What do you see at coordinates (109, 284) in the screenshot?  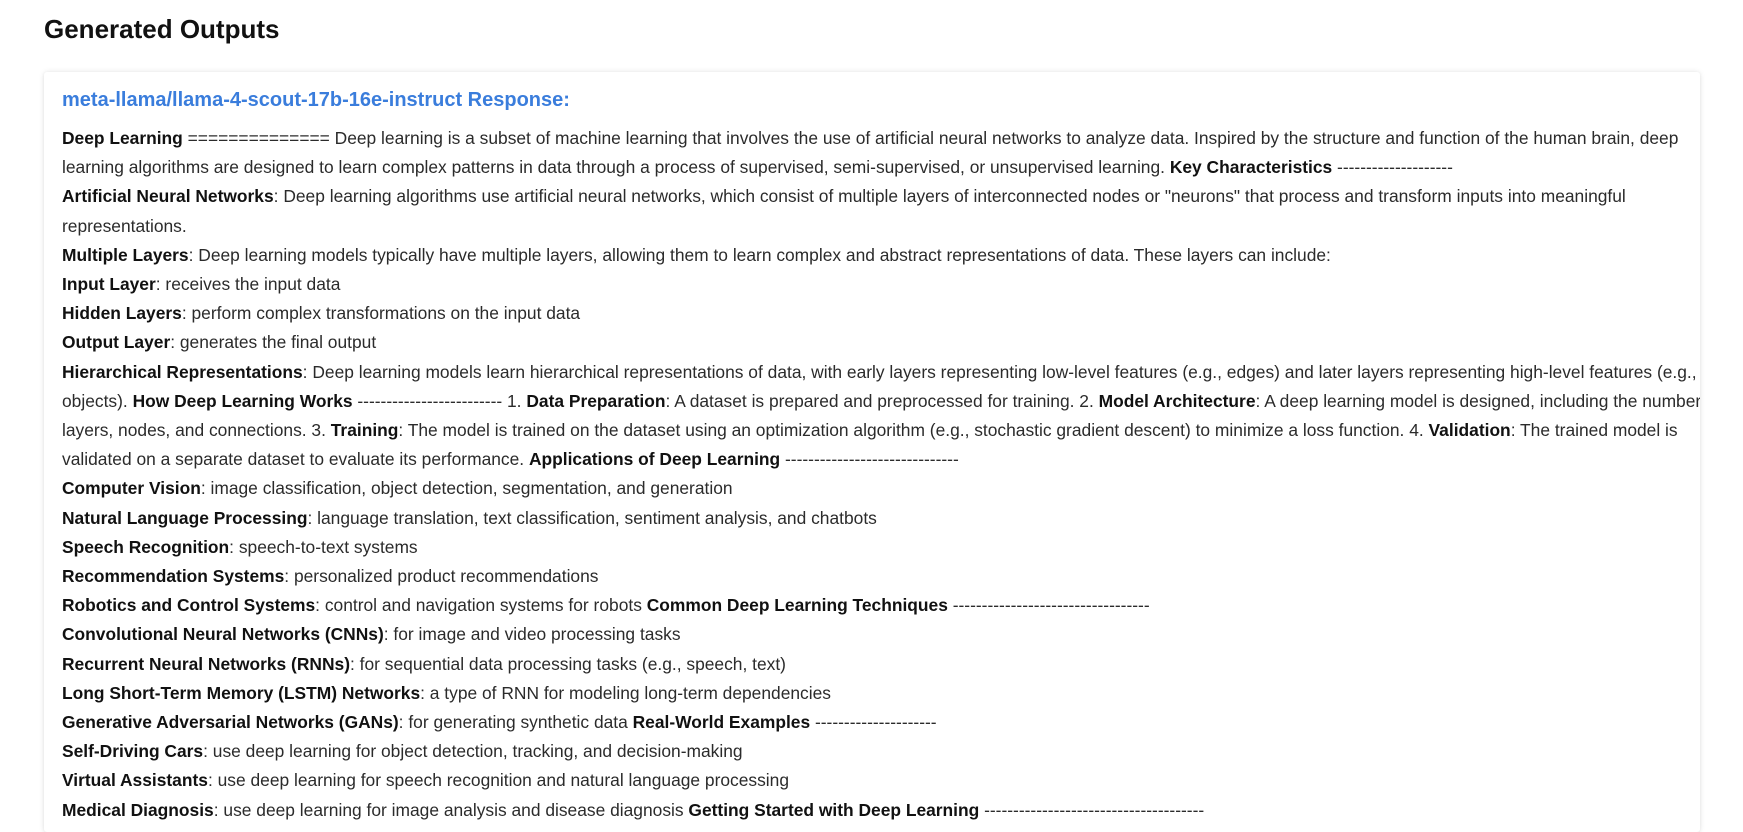 I see `bold-term: Input Layer` at bounding box center [109, 284].